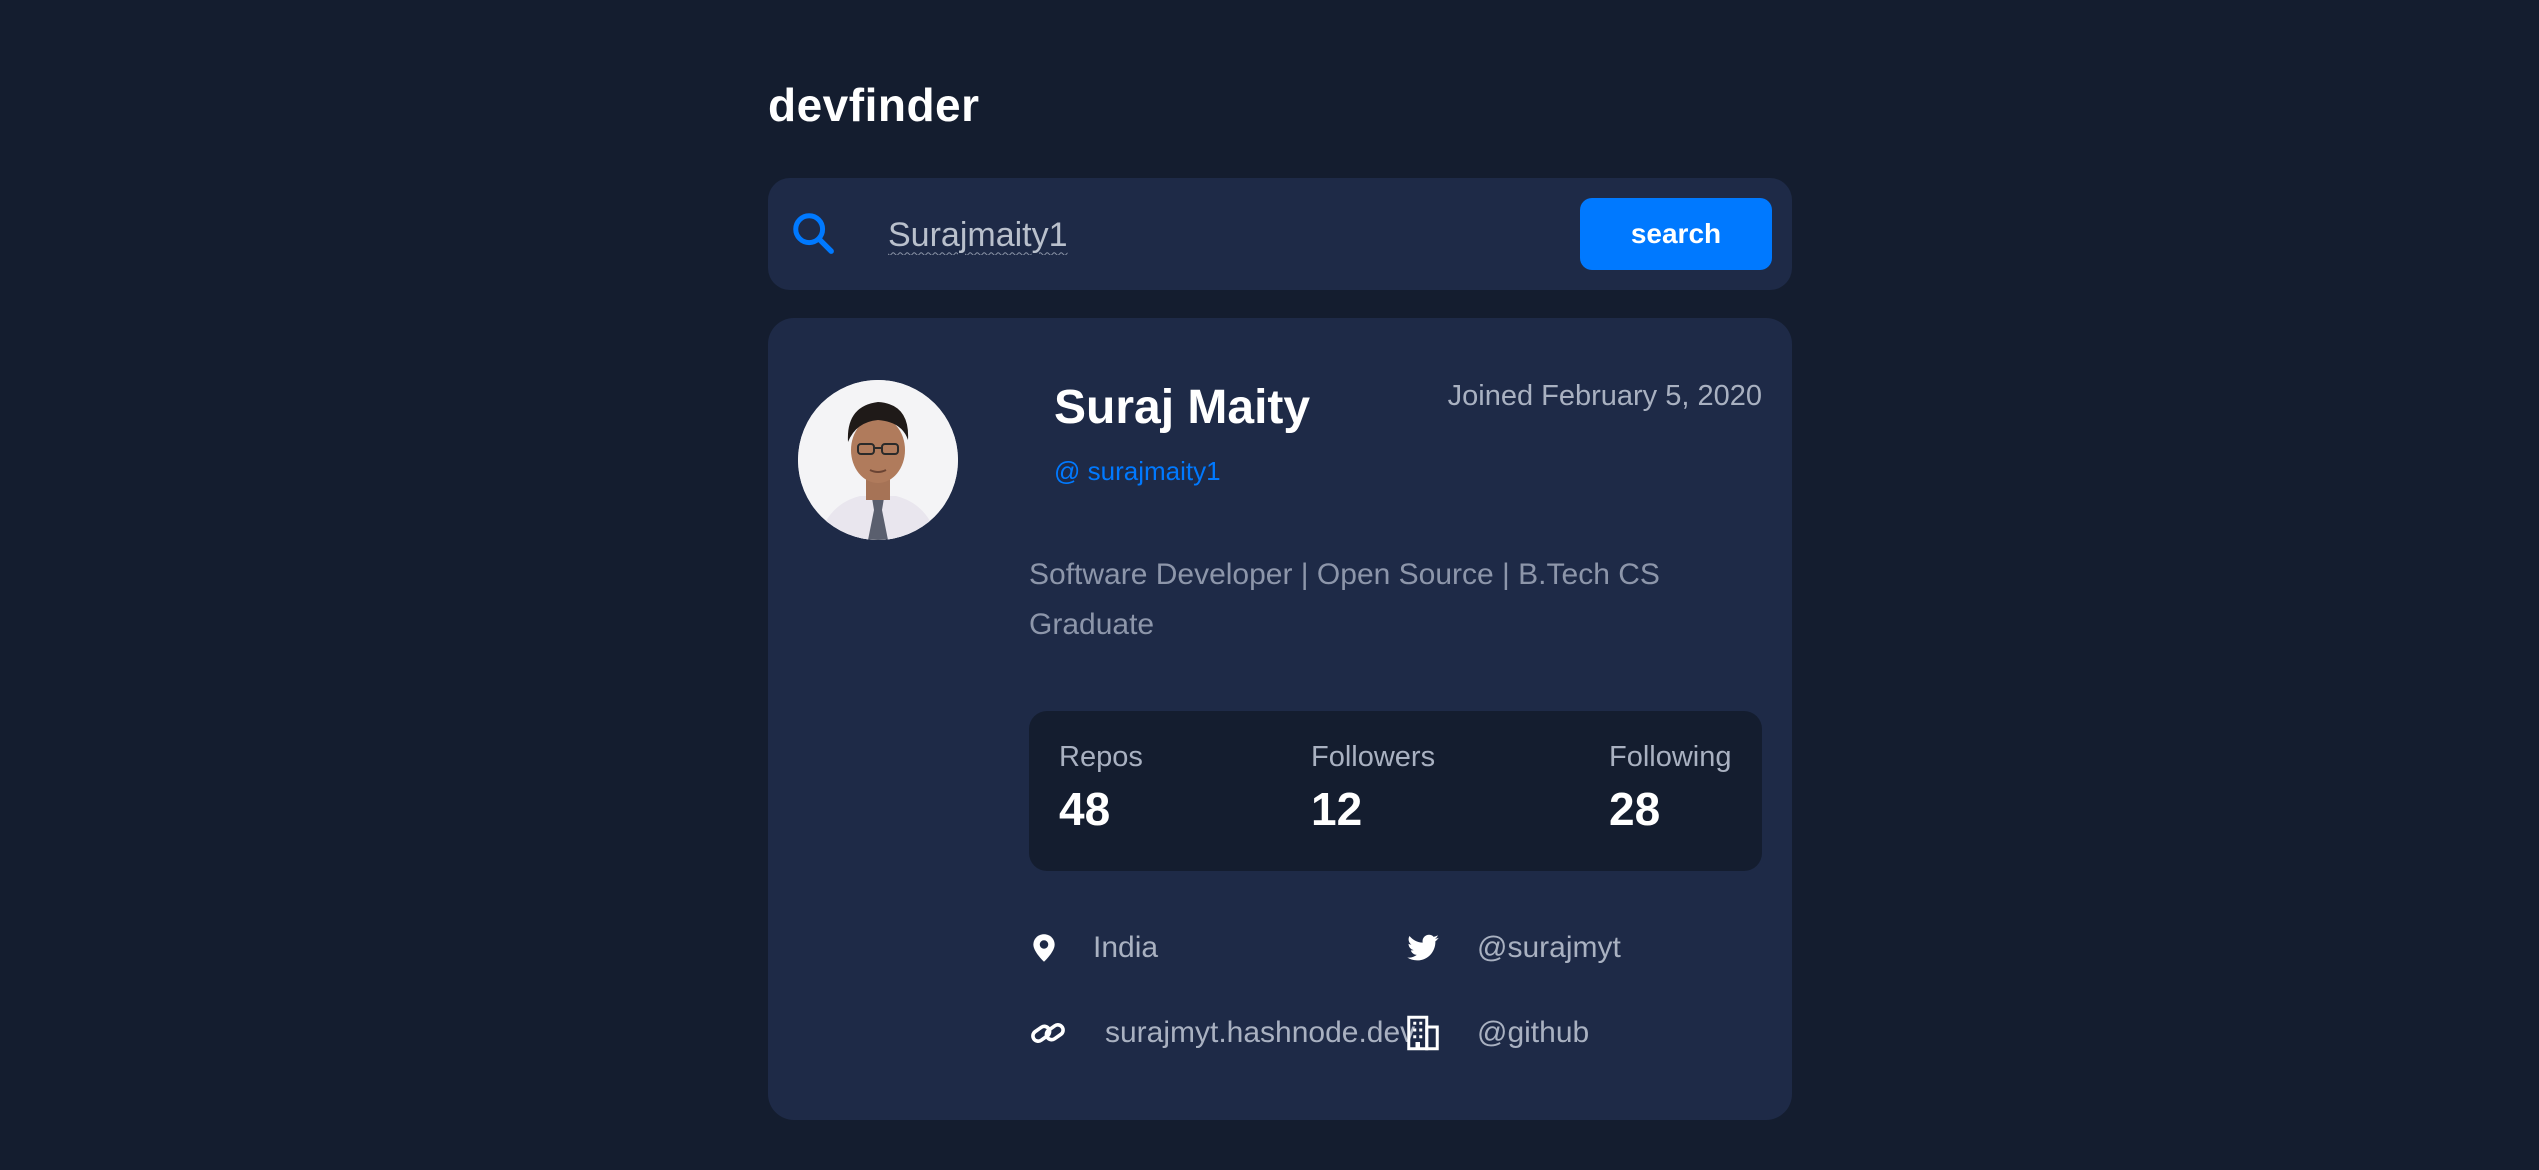 Image resolution: width=2539 pixels, height=1170 pixels. I want to click on profile-name: Suraj Maity, so click(1182, 407).